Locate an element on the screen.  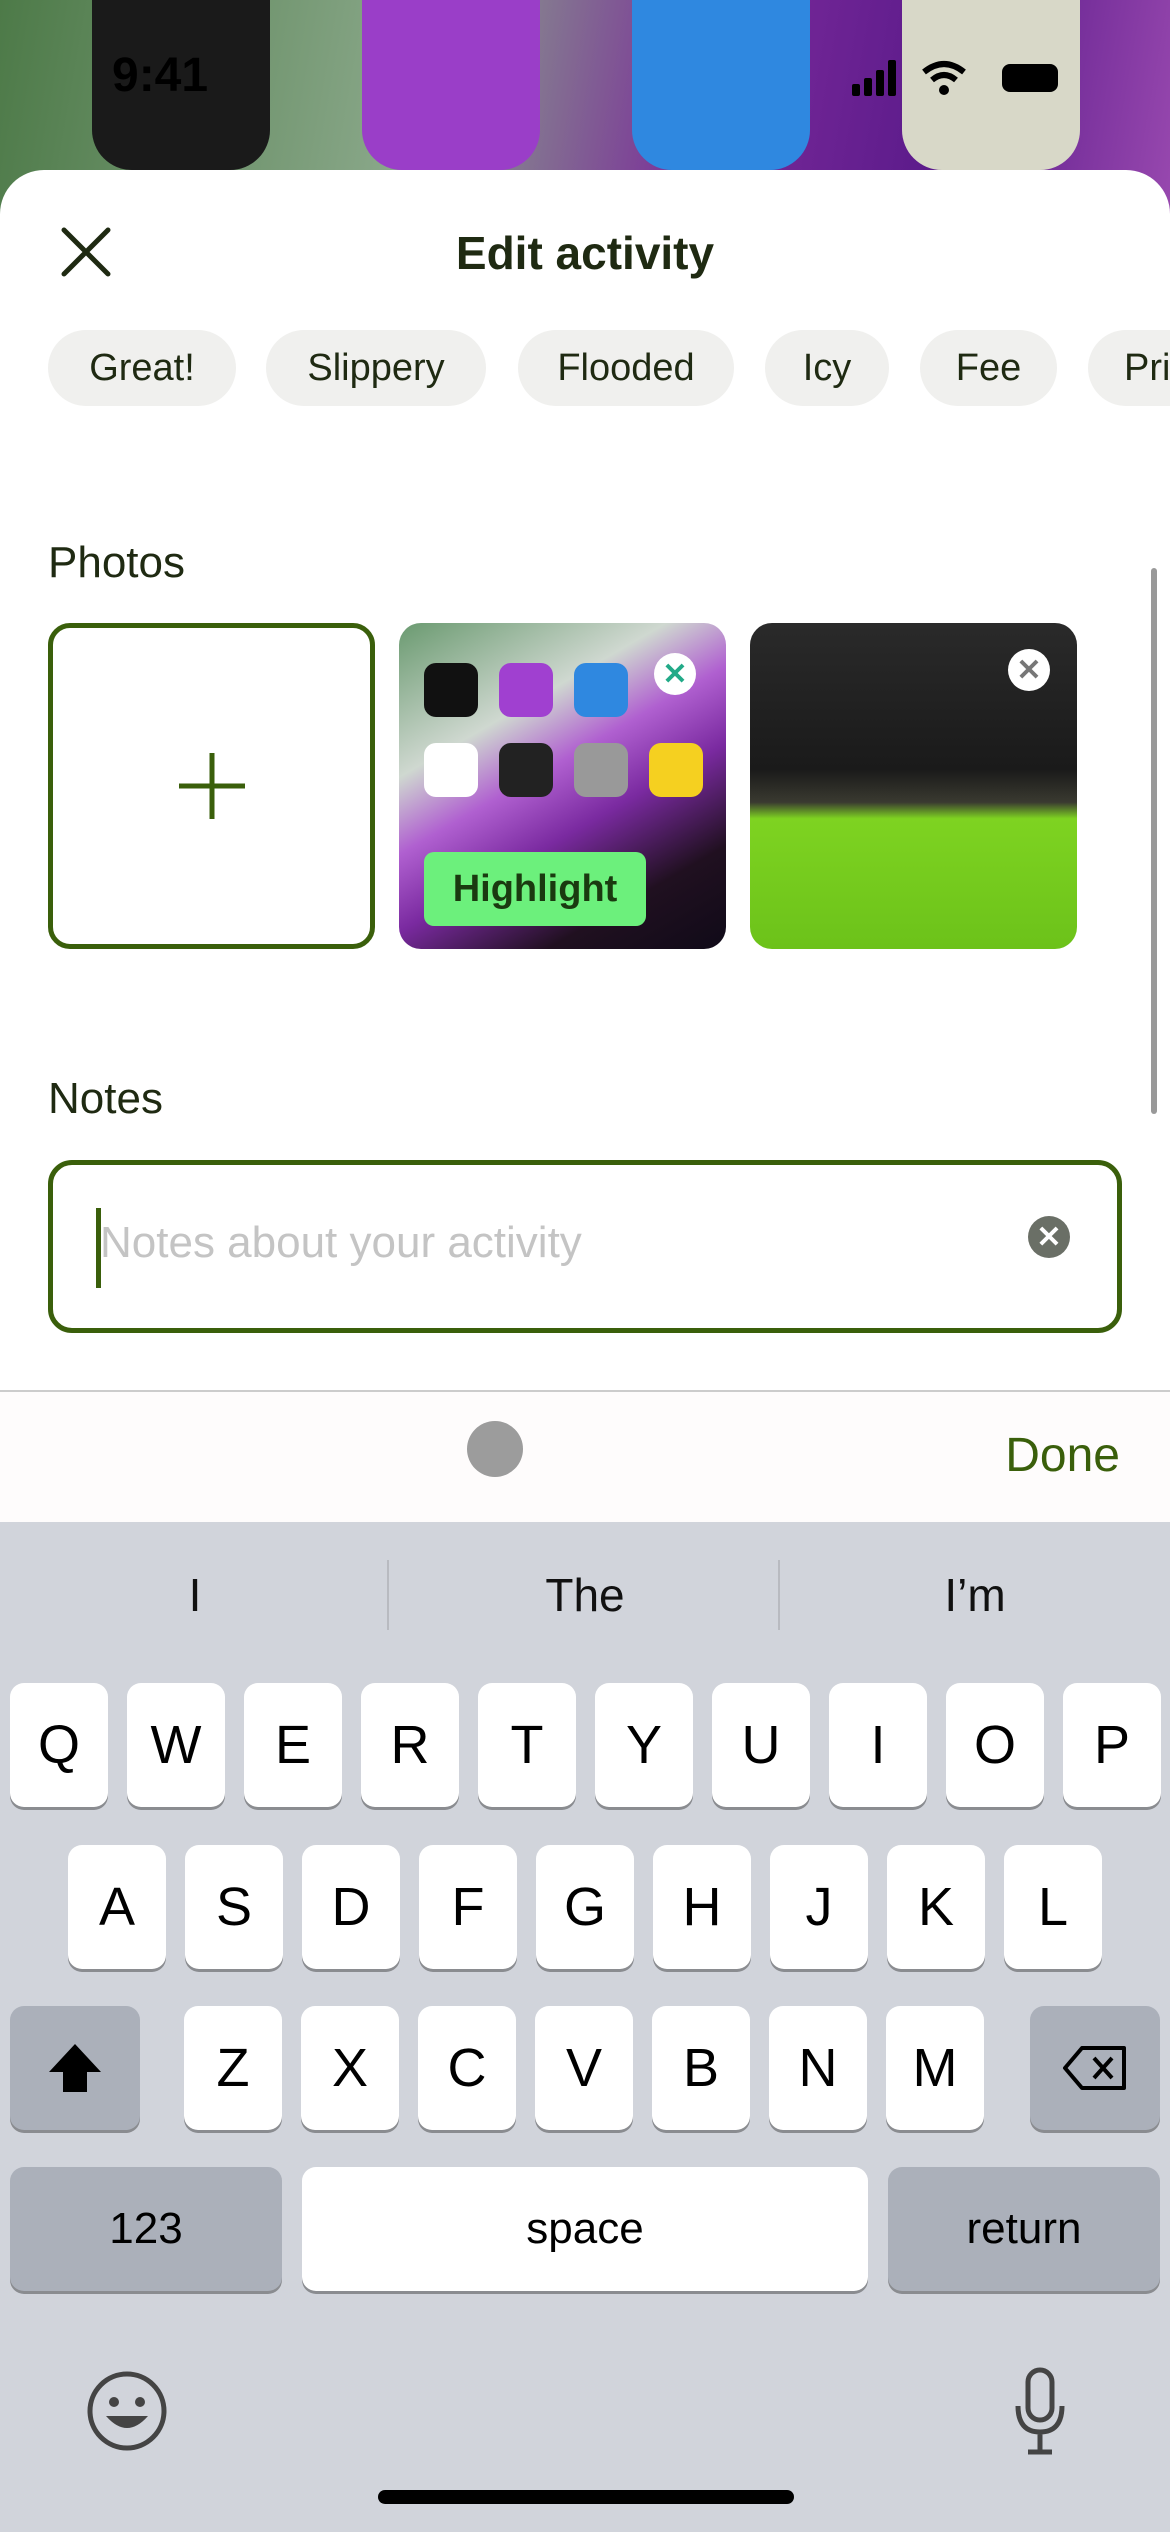
chip-flooded: Flooded is located at coordinates (626, 368).